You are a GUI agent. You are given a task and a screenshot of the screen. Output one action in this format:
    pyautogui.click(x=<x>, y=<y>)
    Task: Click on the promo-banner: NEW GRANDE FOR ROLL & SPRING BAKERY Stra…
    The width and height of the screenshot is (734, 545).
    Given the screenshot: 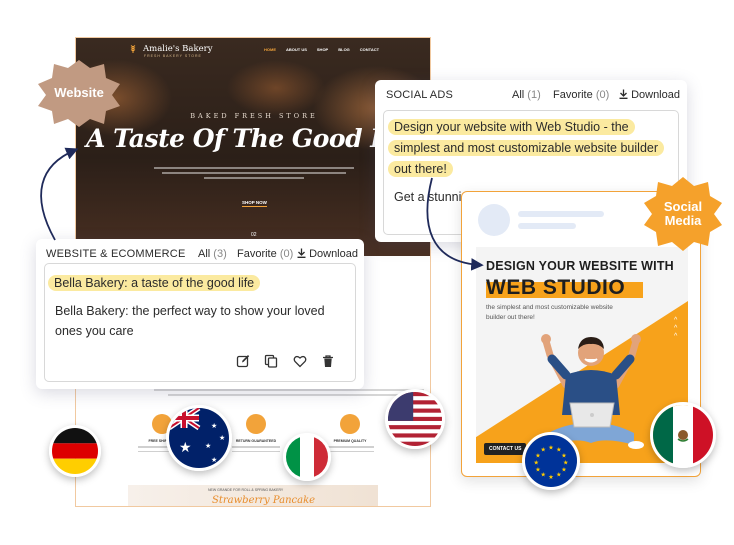 What is the action you would take?
    pyautogui.click(x=253, y=495)
    